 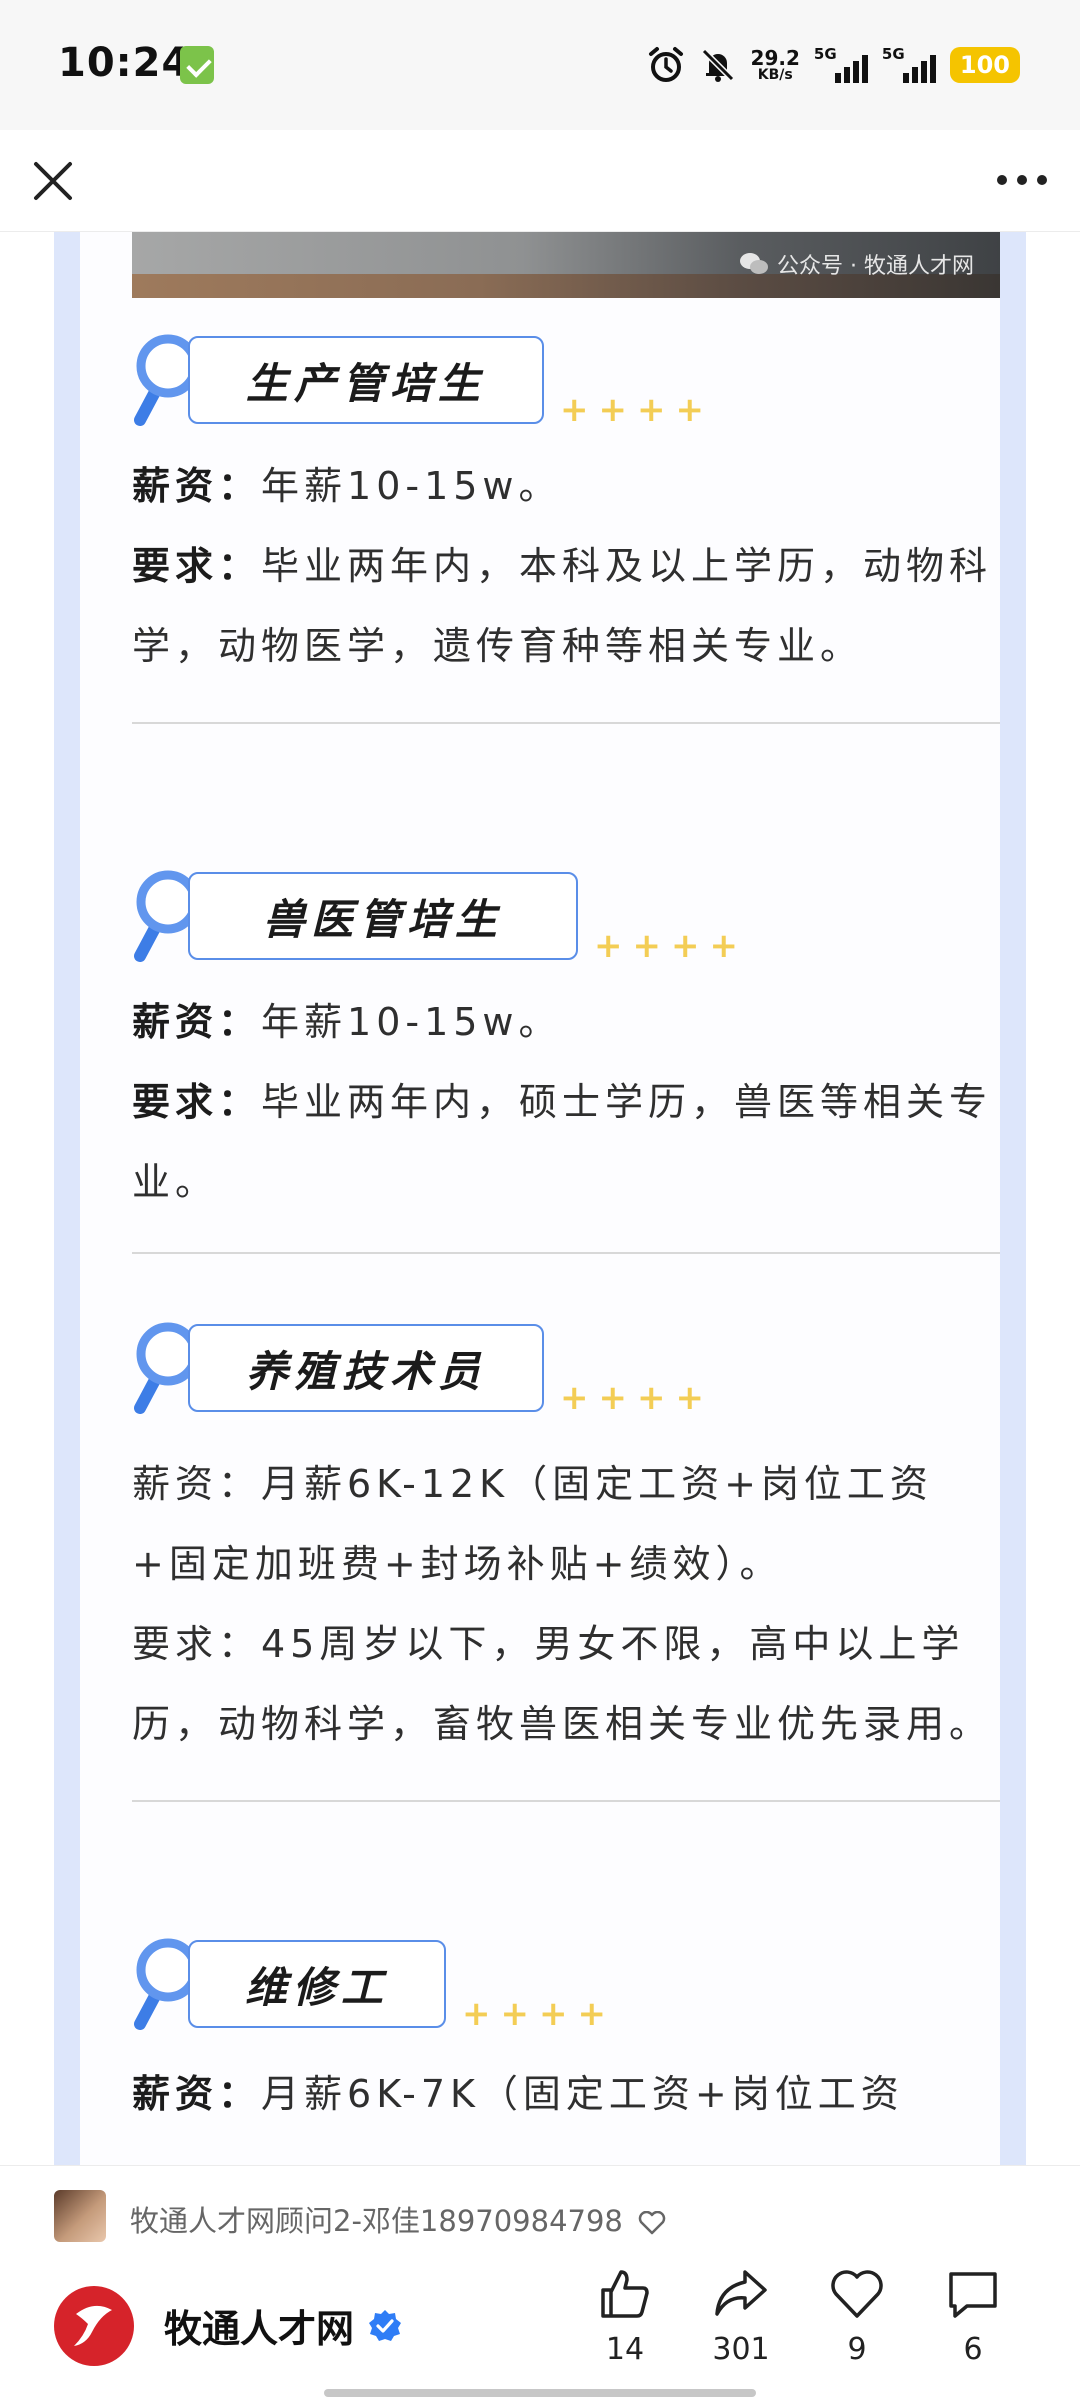 What do you see at coordinates (562, 1142) in the screenshot?
I see `requirement-line: 要求：毕业两年内，硕士学历，兽医等相关专业。` at bounding box center [562, 1142].